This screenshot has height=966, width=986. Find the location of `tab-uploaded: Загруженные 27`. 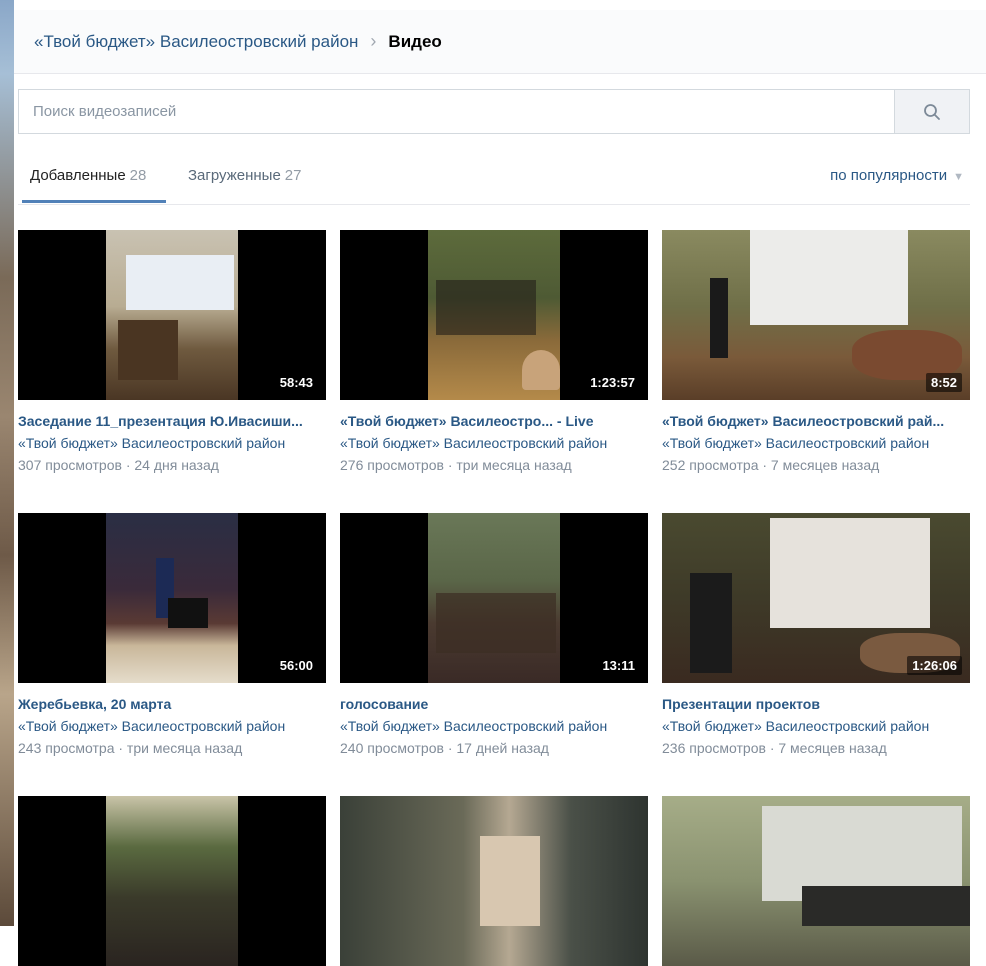

tab-uploaded: Загруженные 27 is located at coordinates (244, 175).